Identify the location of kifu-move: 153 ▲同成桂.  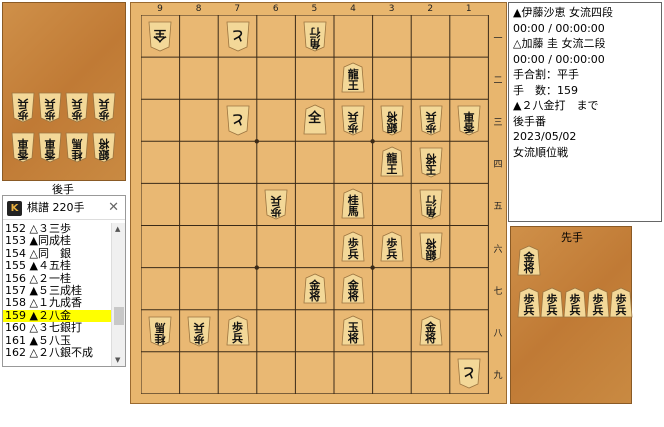
(57, 240).